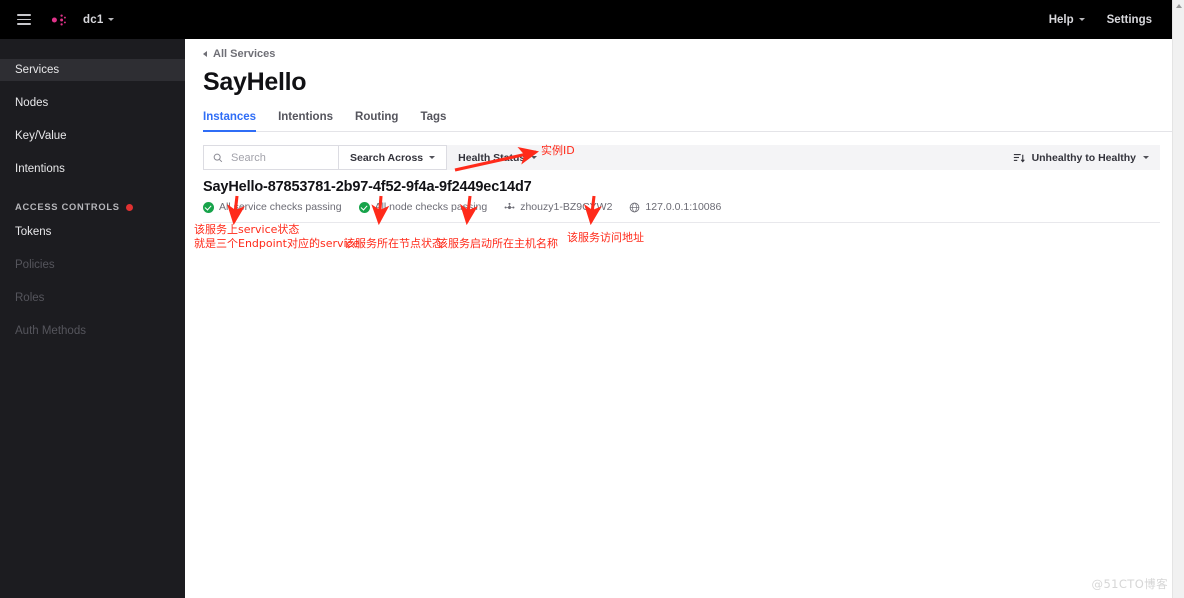 The width and height of the screenshot is (1184, 598). I want to click on help-menu: Help, so click(1067, 20).